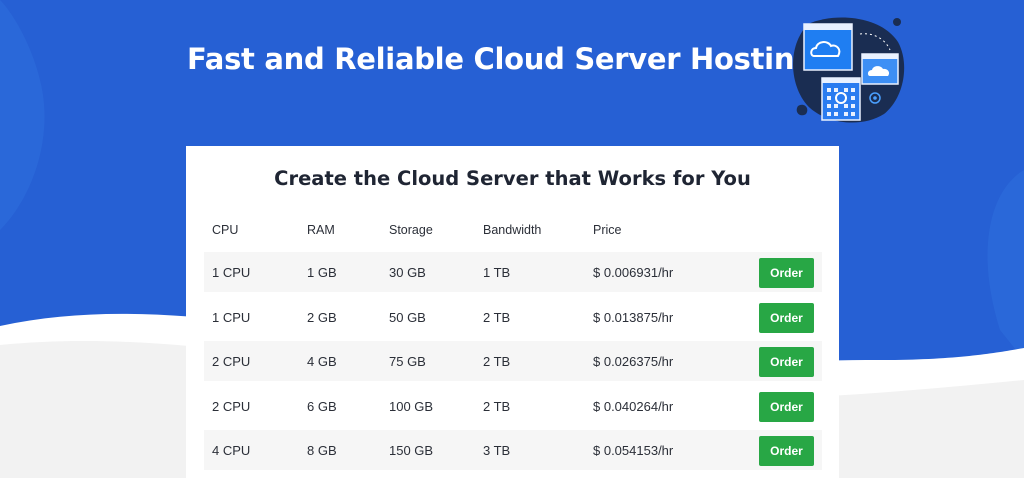  Describe the element at coordinates (322, 272) in the screenshot. I see `cell-ram: 1 GB` at that location.